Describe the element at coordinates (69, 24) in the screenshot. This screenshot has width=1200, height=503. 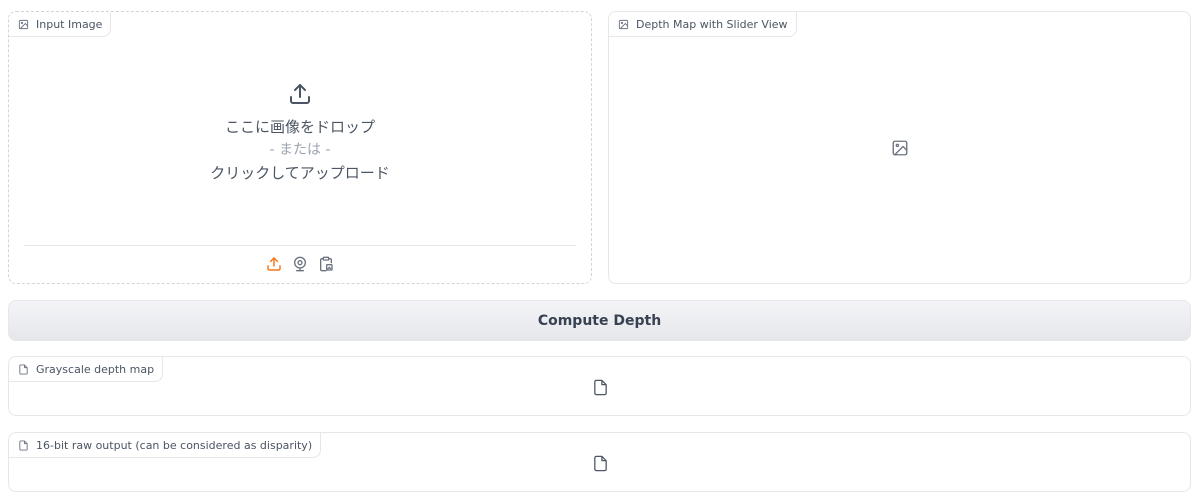
I see `input-image-label-text: Input Image` at that location.